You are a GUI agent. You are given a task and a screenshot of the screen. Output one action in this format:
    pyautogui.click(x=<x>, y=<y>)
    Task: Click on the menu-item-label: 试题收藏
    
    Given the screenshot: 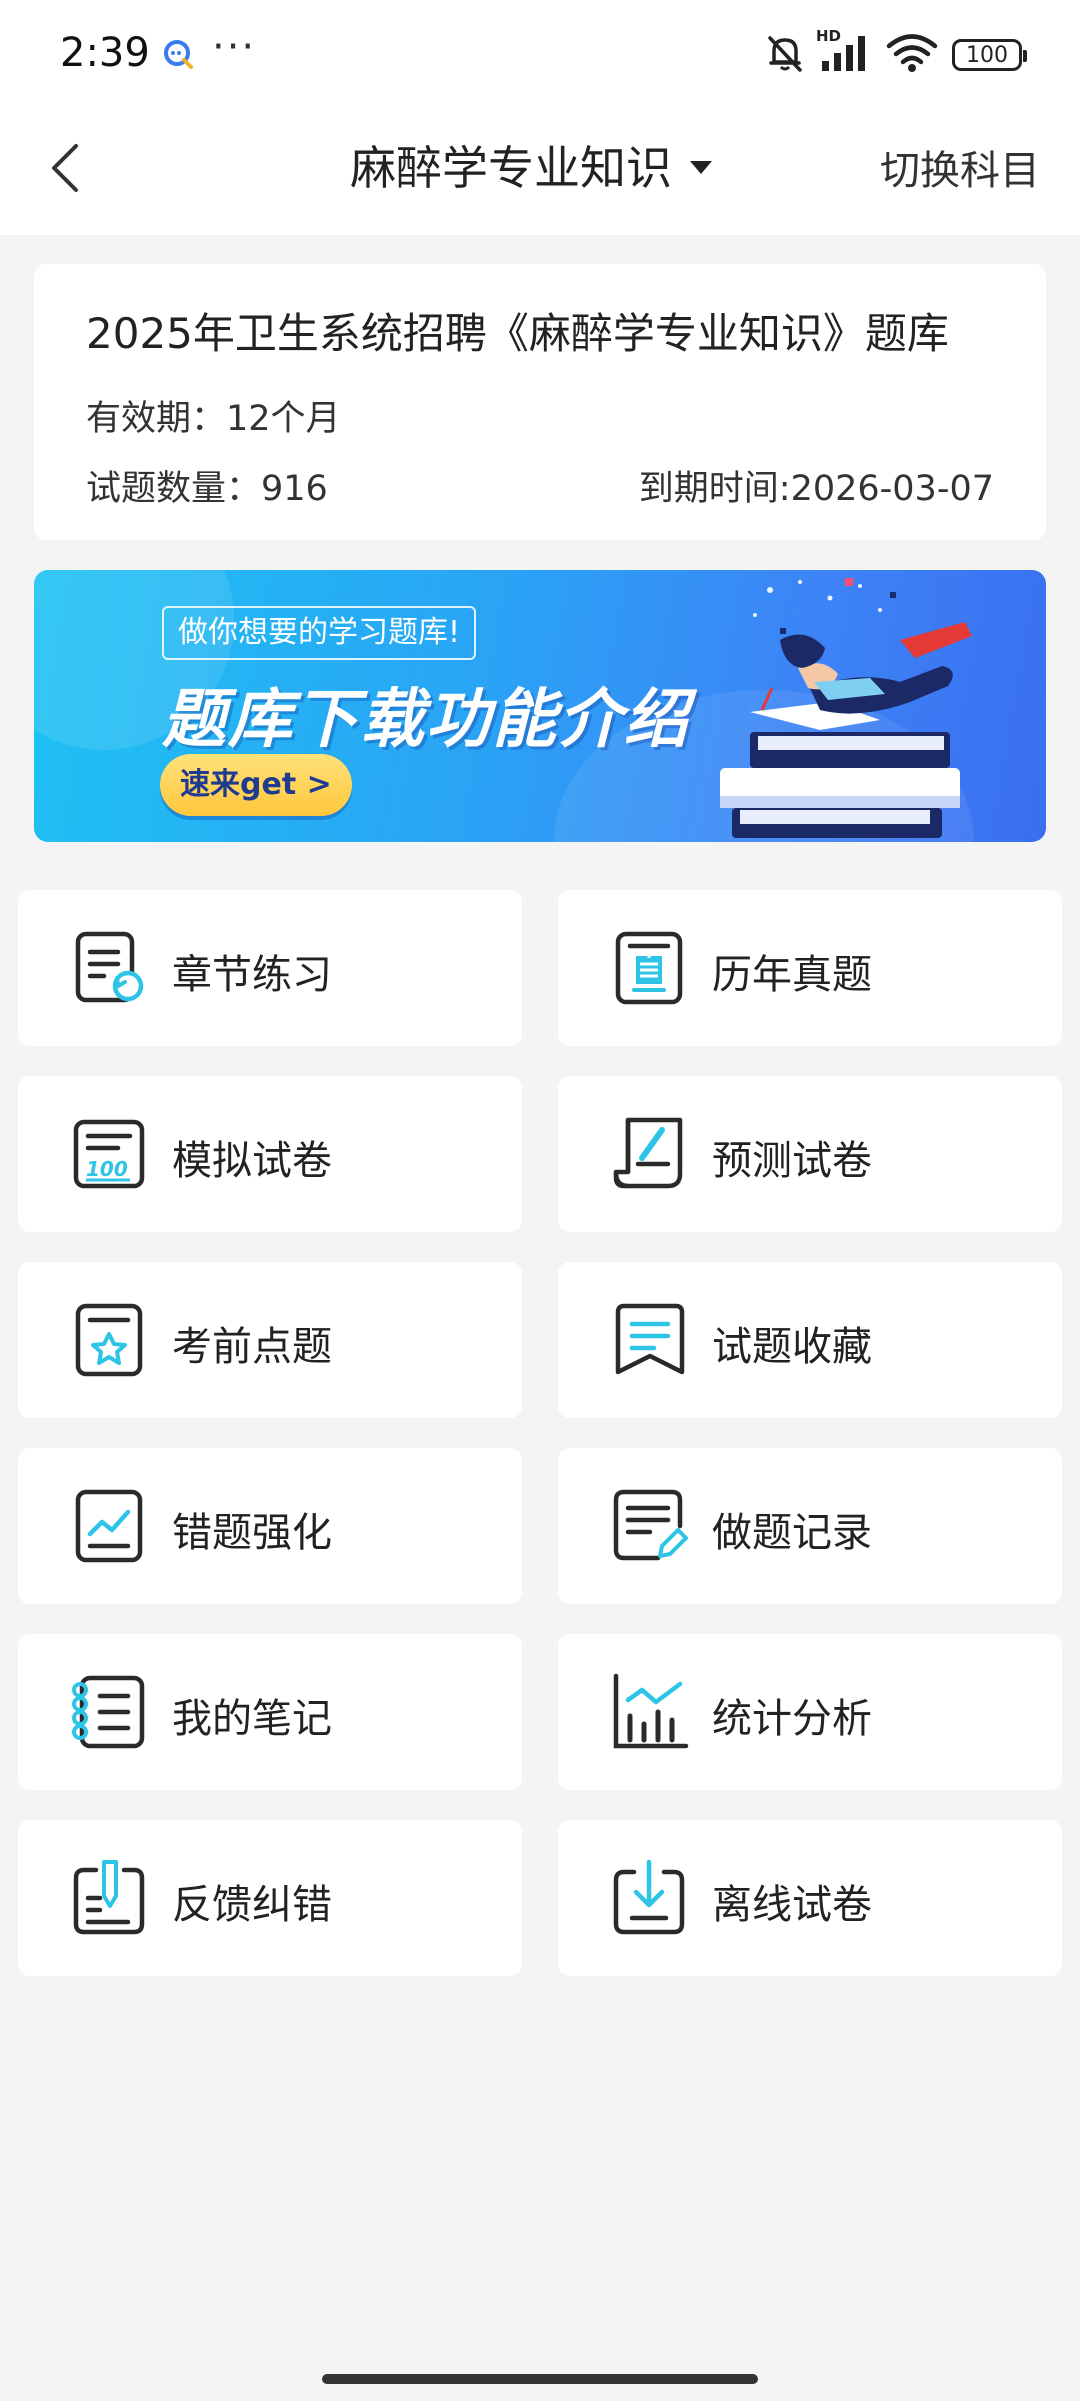 What is the action you would take?
    pyautogui.click(x=792, y=1347)
    